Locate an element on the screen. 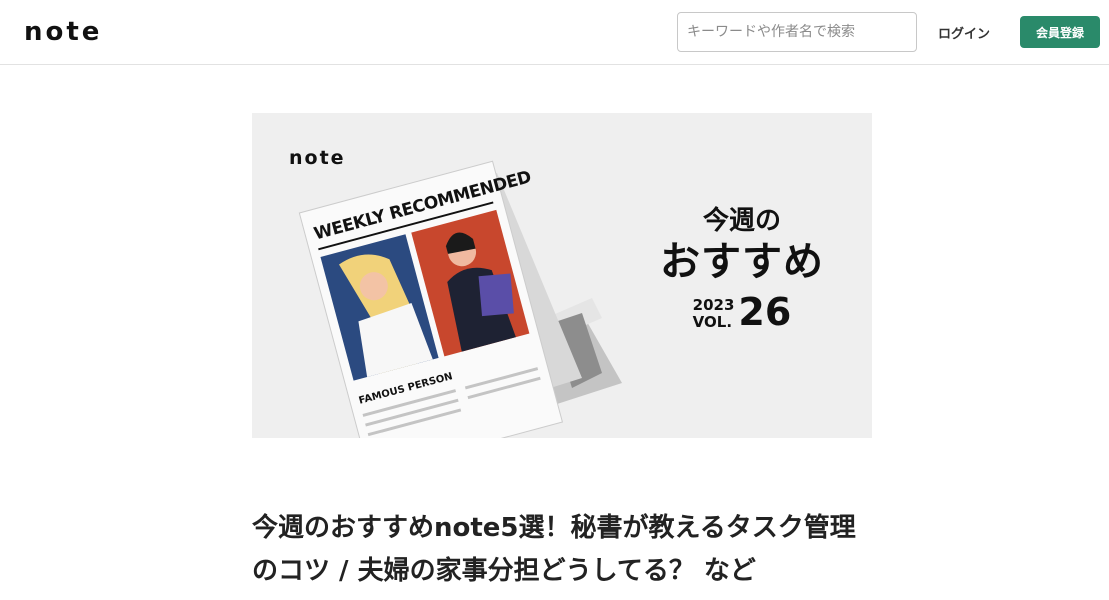 This screenshot has width=1109, height=600. login-button: ログイン is located at coordinates (964, 32).